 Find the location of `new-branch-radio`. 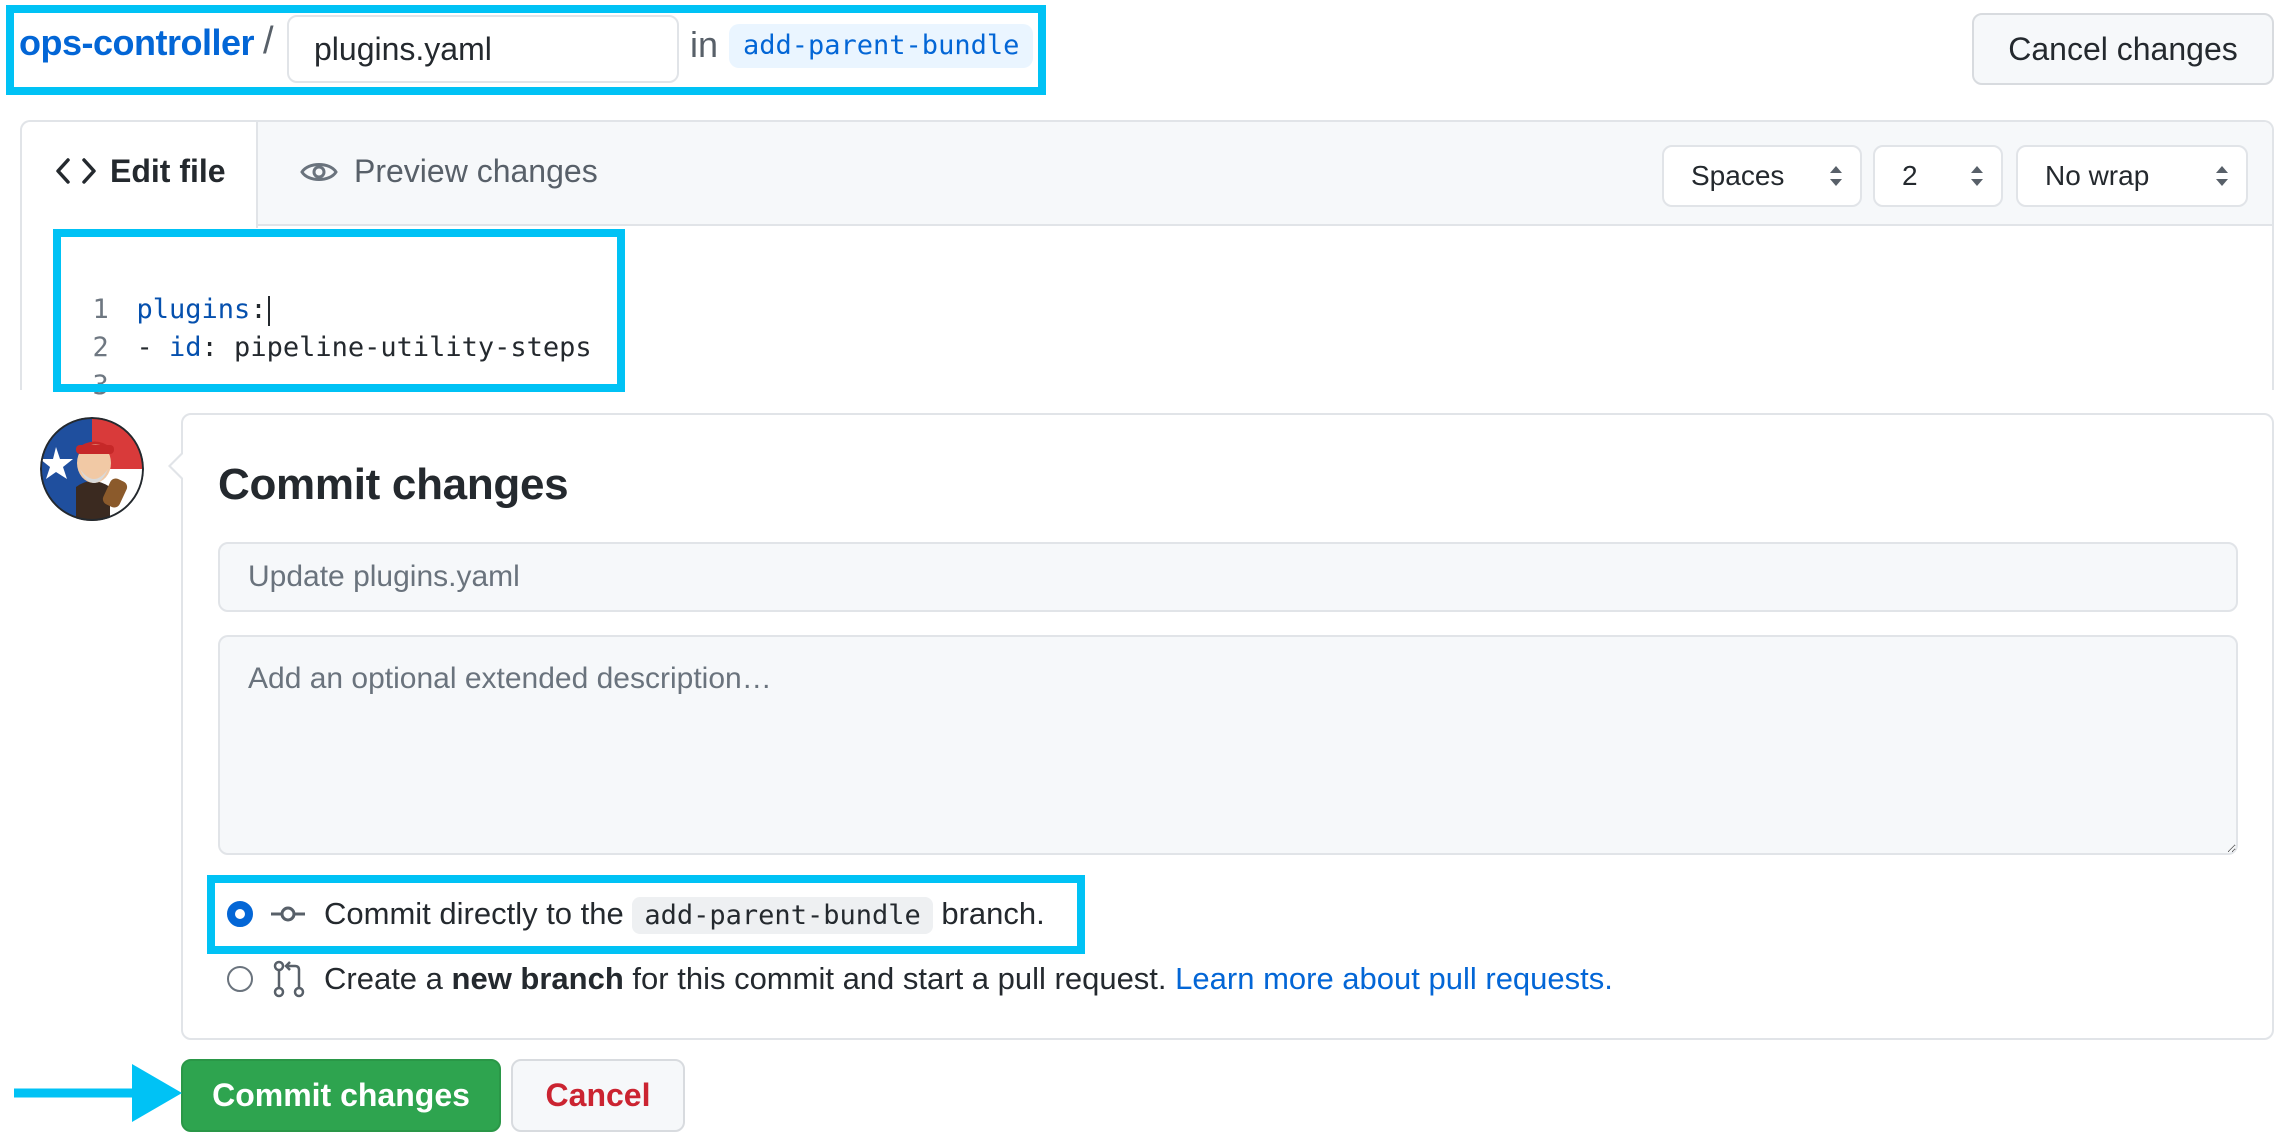

new-branch-radio is located at coordinates (240, 979).